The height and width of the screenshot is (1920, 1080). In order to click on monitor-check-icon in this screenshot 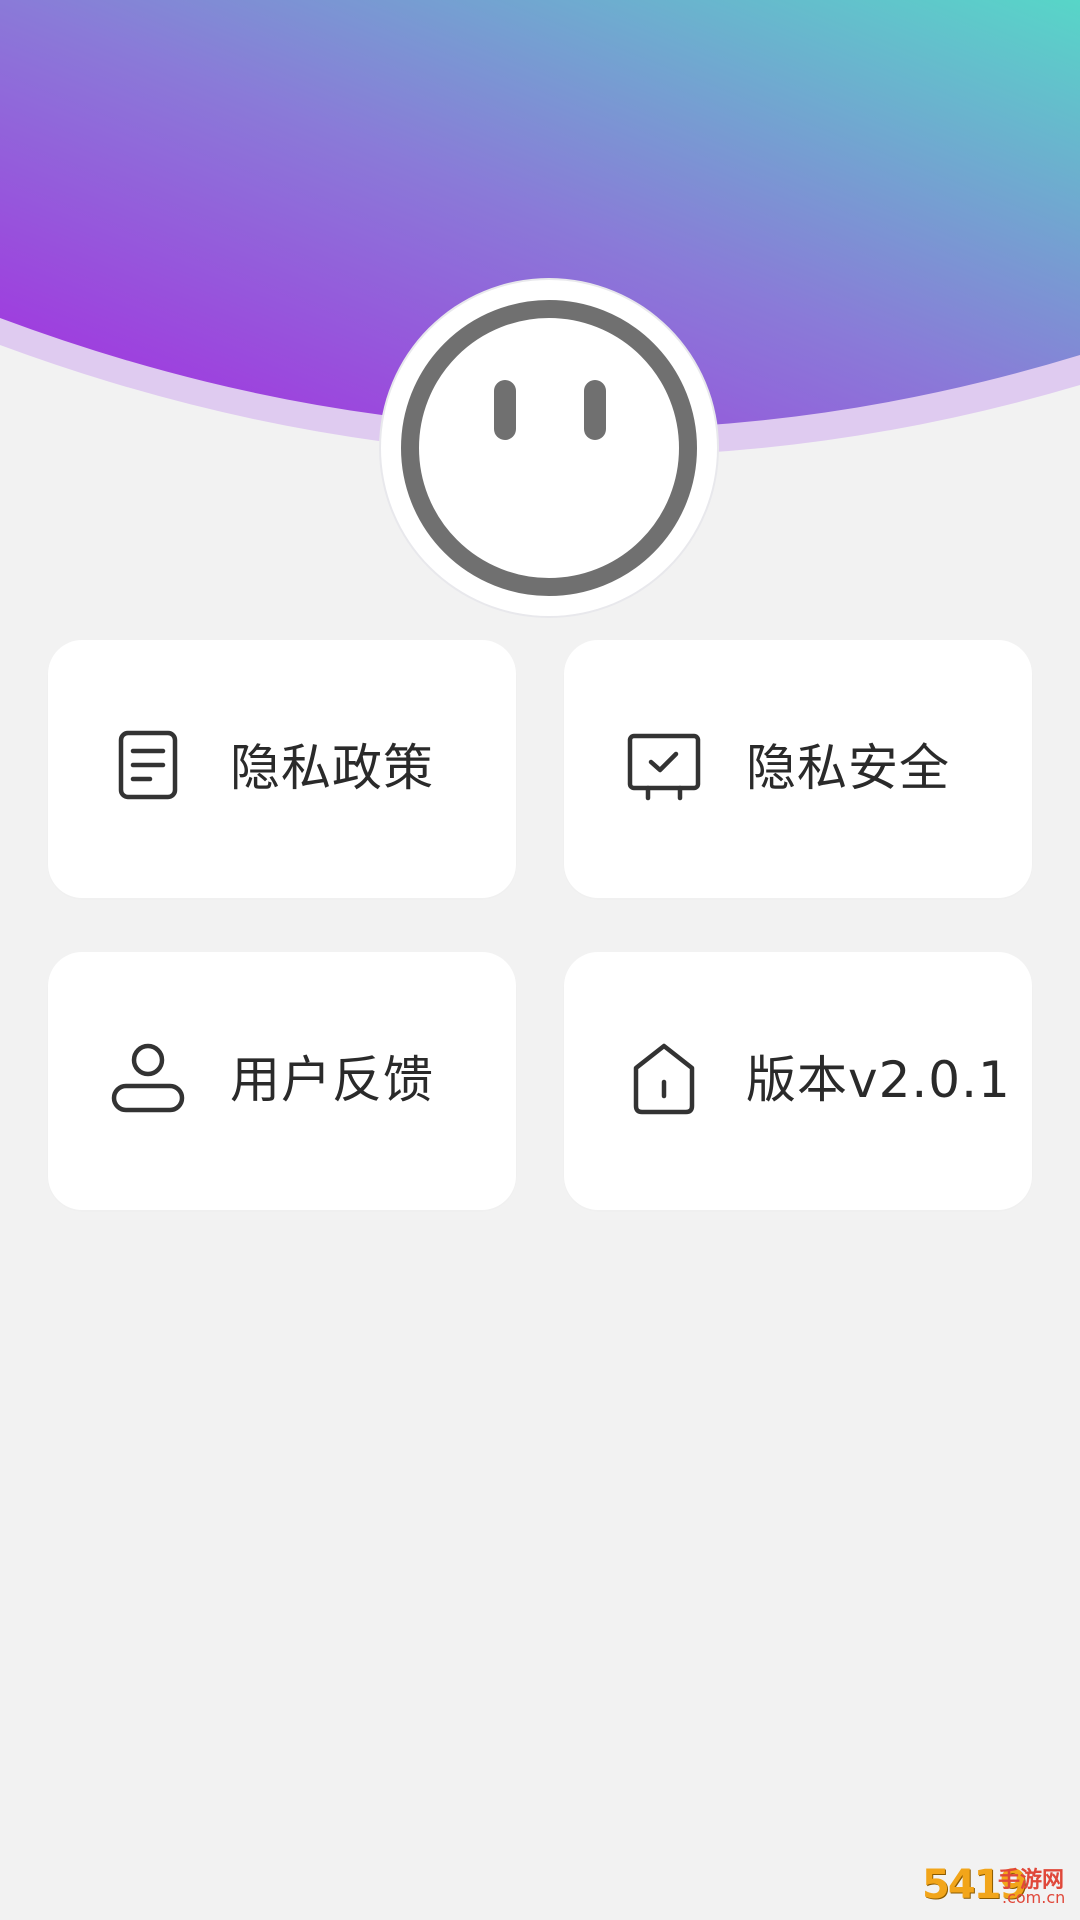, I will do `click(664, 768)`.